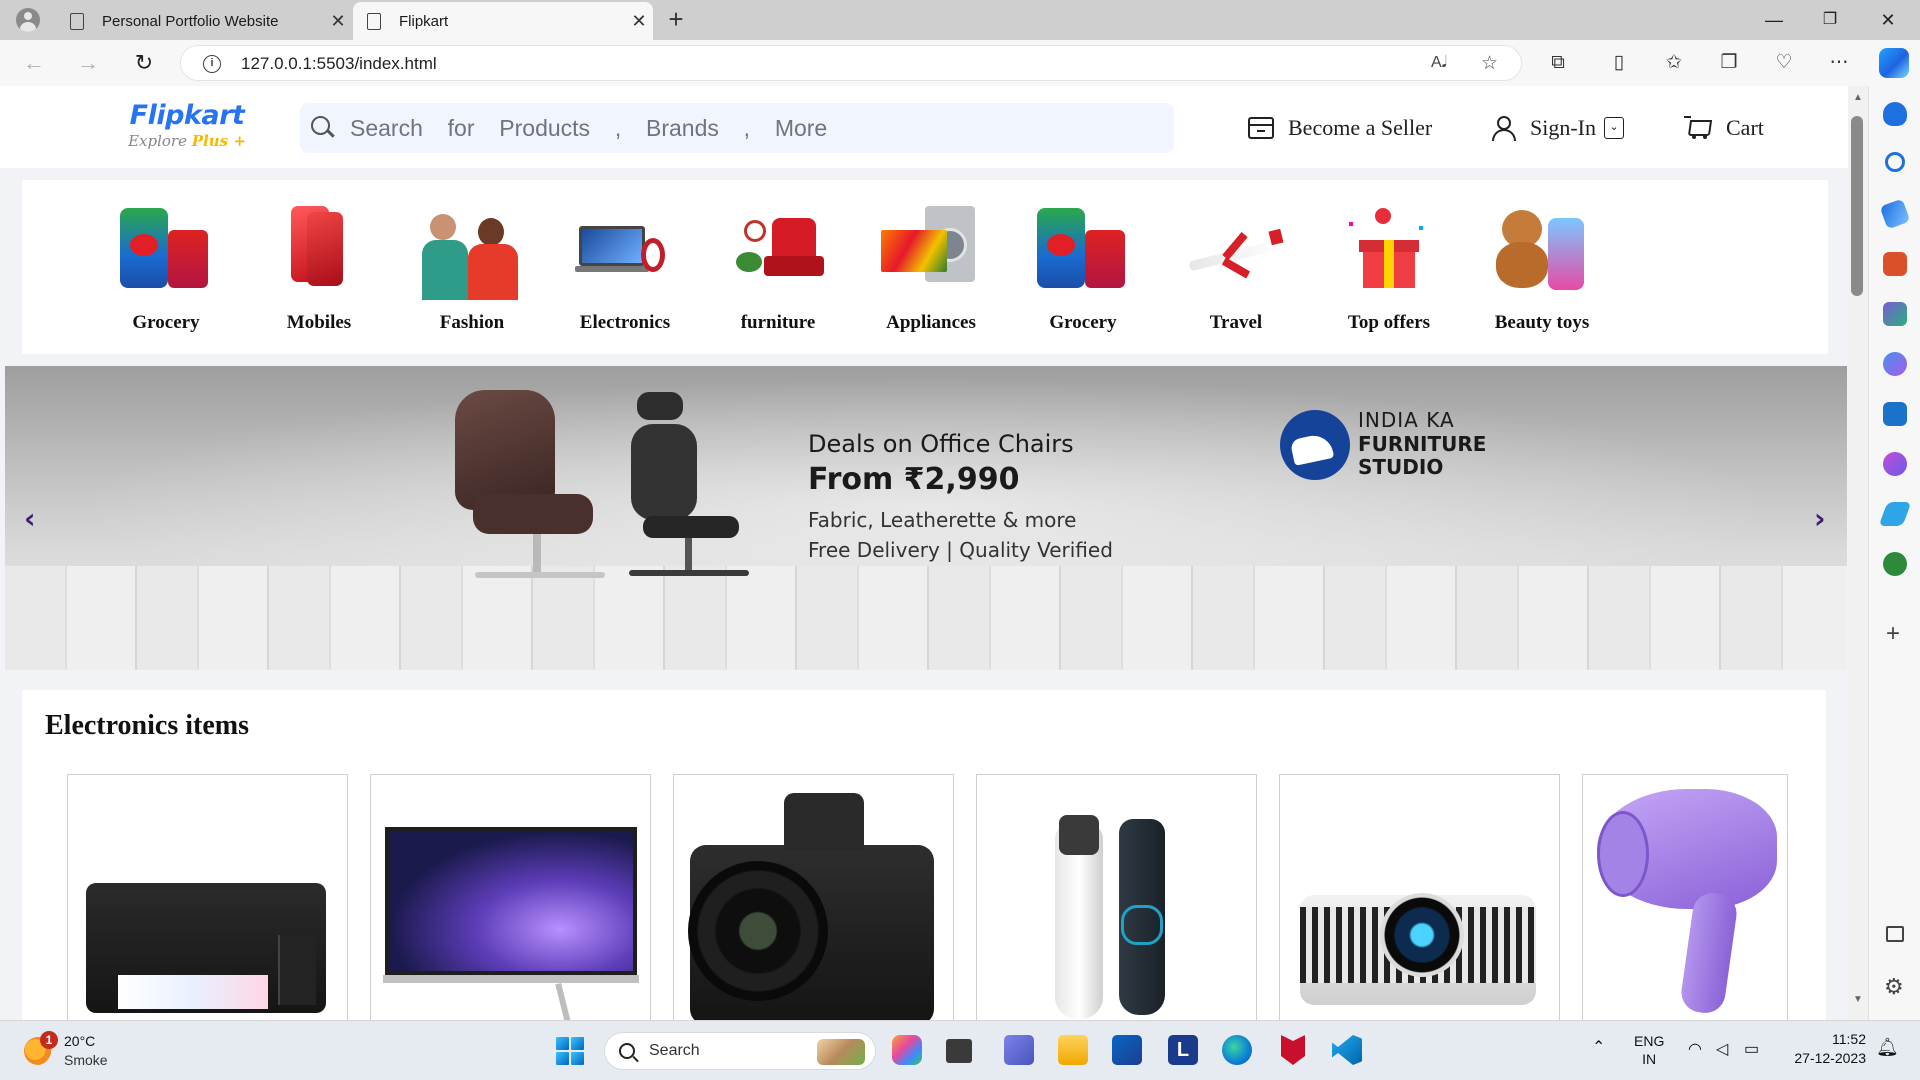  Describe the element at coordinates (374, 21) in the screenshot. I see `page-icon` at that location.